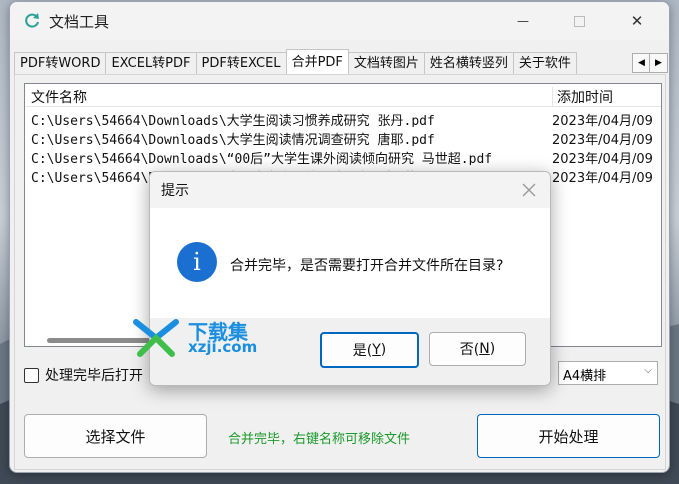 The height and width of the screenshot is (484, 679). What do you see at coordinates (469, 350) in the screenshot?
I see `no-label: 否(` at bounding box center [469, 350].